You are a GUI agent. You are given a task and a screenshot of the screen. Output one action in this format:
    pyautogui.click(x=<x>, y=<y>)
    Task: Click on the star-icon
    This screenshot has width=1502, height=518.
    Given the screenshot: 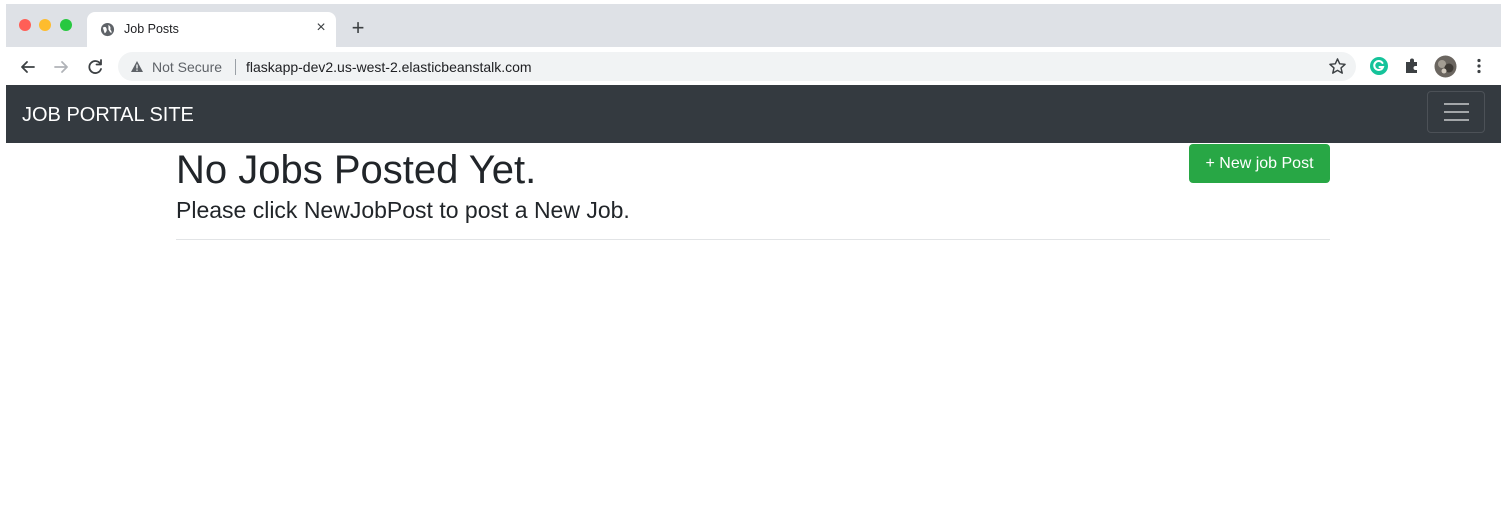 What is the action you would take?
    pyautogui.click(x=1337, y=66)
    